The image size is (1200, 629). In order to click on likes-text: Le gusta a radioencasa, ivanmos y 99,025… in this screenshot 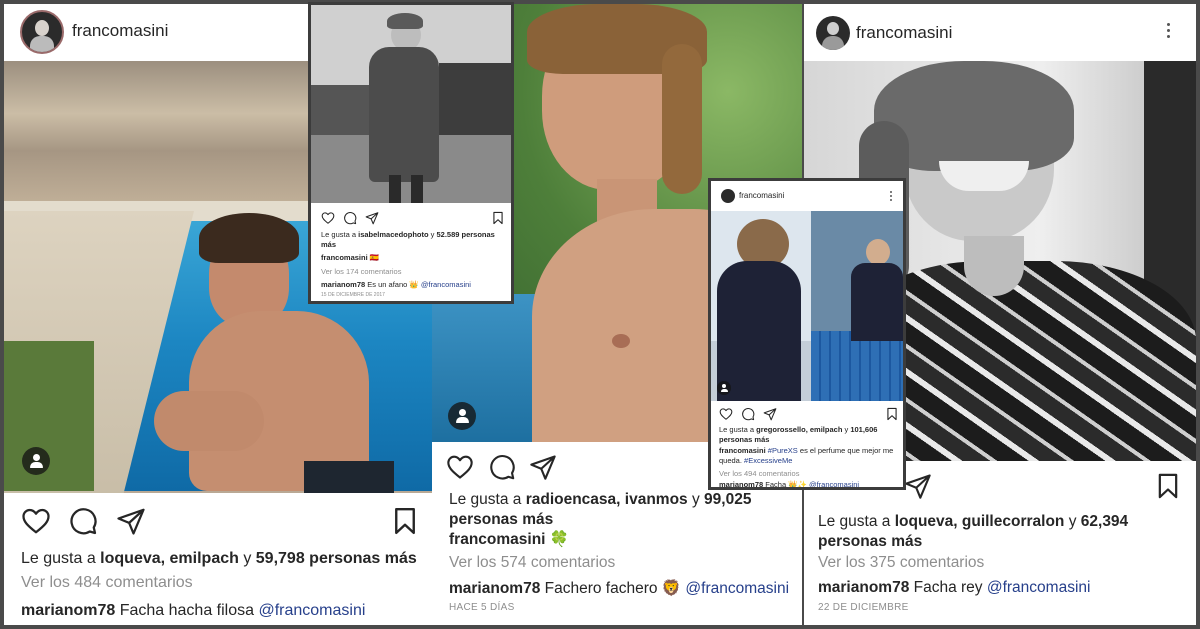, I will do `click(624, 510)`.